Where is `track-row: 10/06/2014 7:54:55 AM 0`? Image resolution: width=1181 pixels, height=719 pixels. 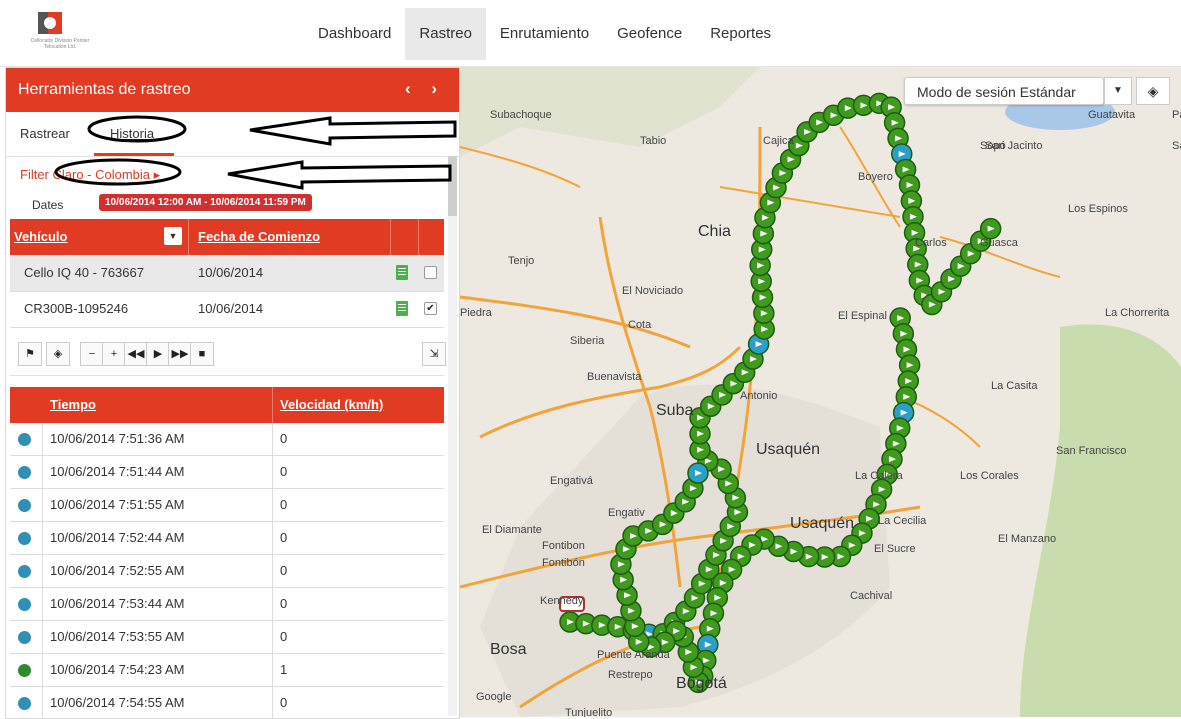
track-row: 10/06/2014 7:54:55 AM 0 is located at coordinates (227, 702).